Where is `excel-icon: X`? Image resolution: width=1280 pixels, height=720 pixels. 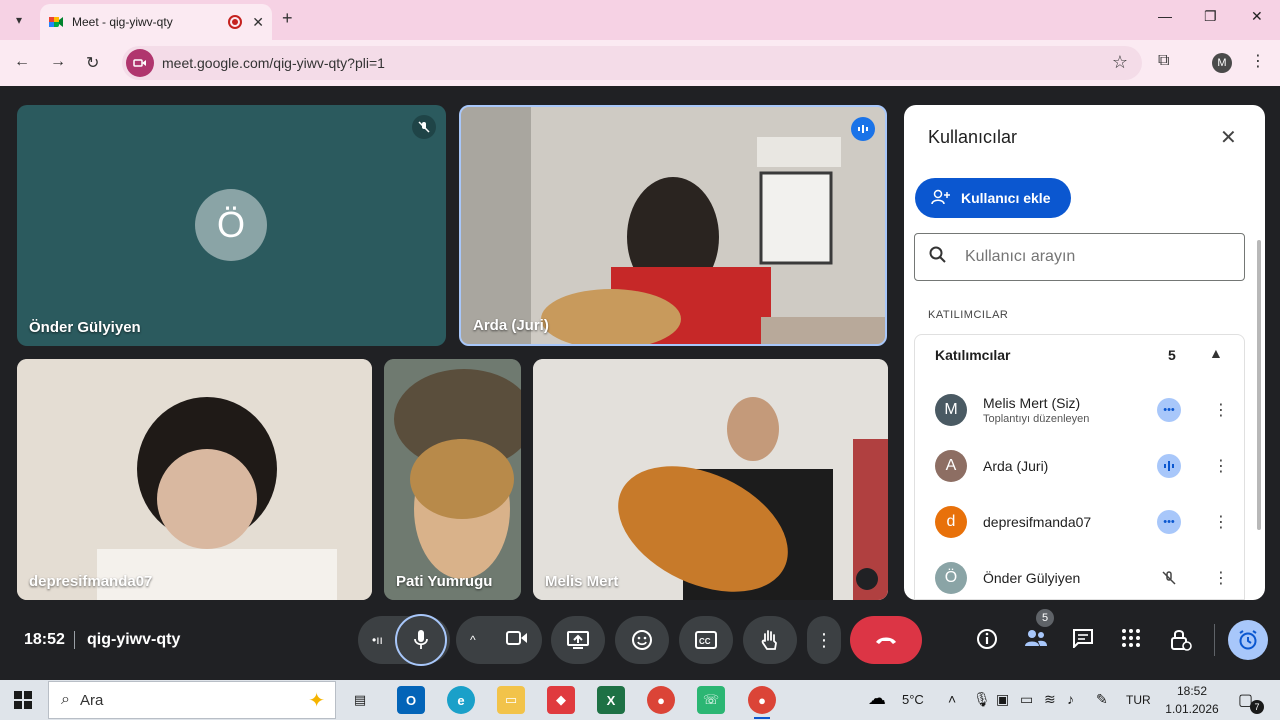
excel-icon: X is located at coordinates (611, 700).